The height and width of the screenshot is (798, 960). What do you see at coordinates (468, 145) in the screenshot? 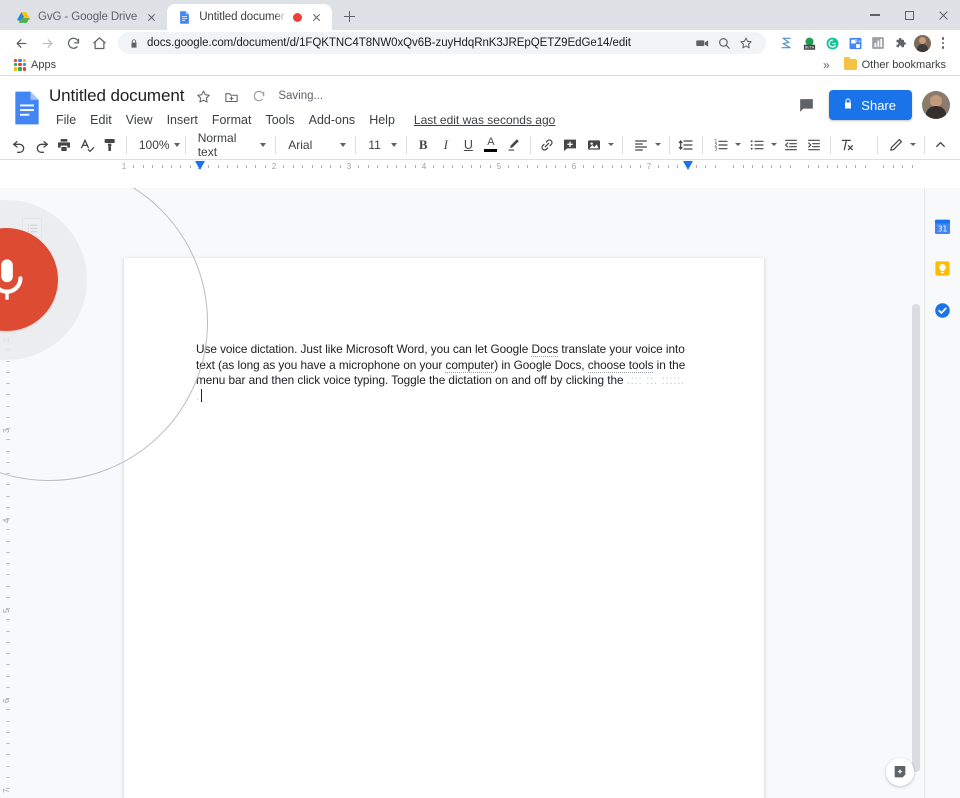
I see `underline-button: U` at bounding box center [468, 145].